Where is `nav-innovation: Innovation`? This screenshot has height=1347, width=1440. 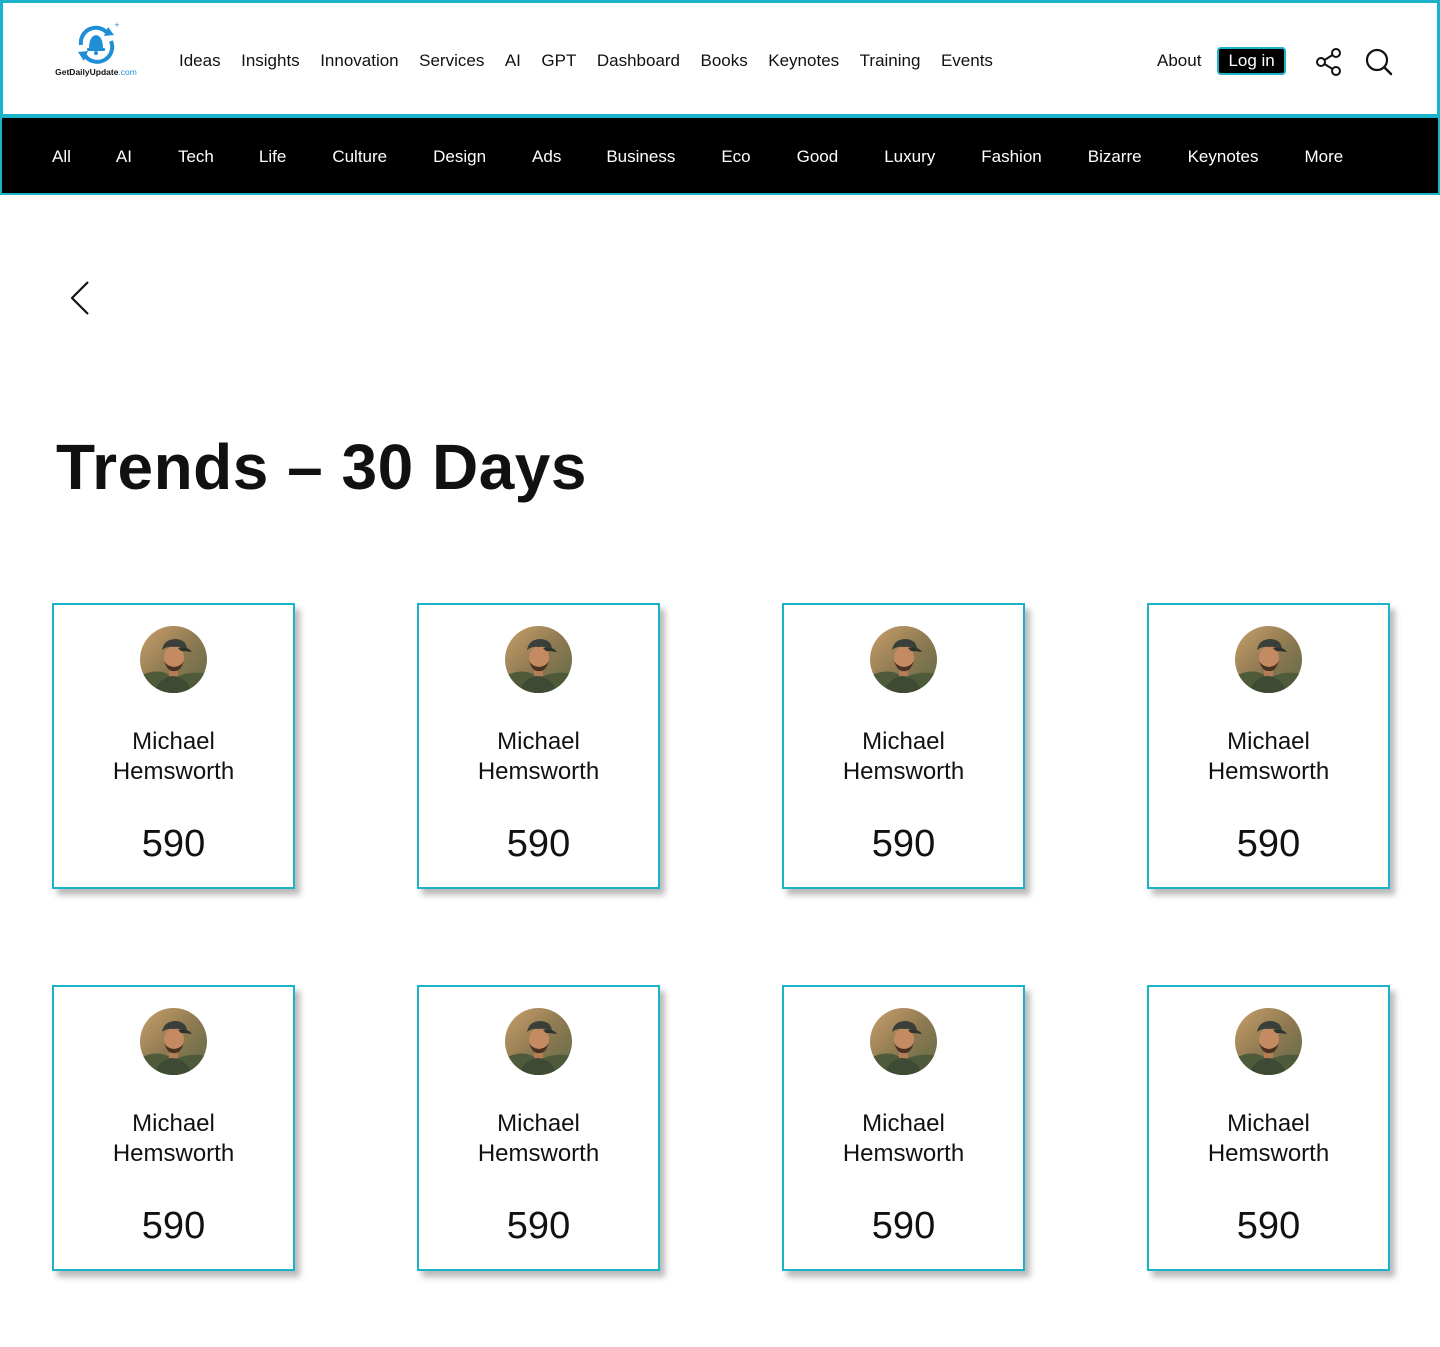
nav-innovation: Innovation is located at coordinates (359, 61).